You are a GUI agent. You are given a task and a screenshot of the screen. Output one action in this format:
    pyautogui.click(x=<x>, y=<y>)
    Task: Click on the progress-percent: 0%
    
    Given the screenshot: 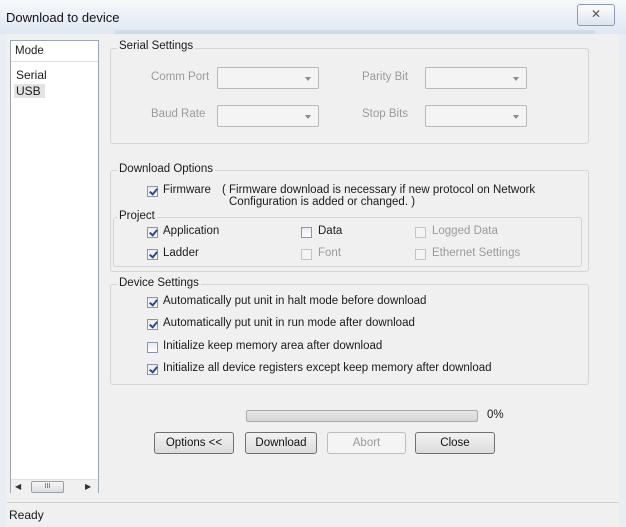 What is the action you would take?
    pyautogui.click(x=495, y=415)
    